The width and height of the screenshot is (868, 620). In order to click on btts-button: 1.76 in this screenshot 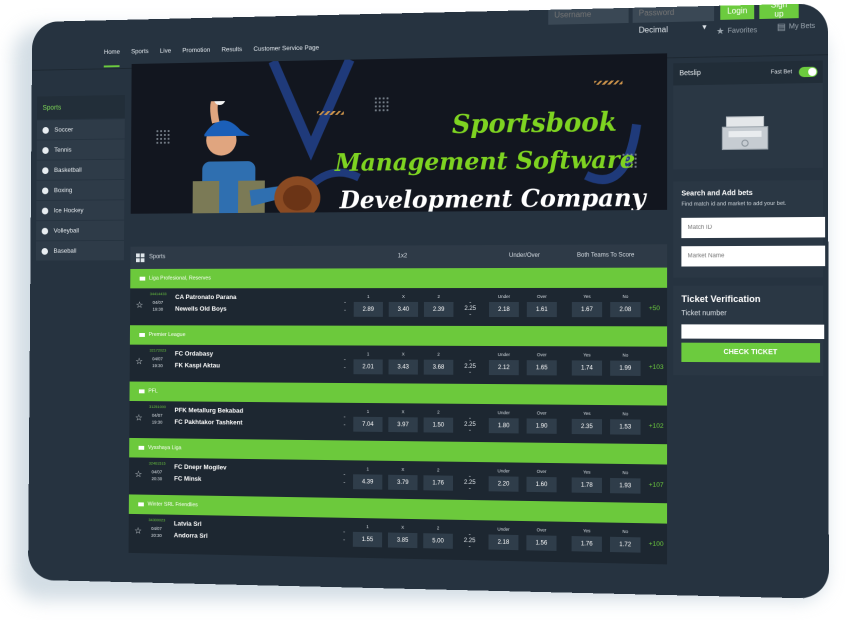, I will do `click(587, 544)`.